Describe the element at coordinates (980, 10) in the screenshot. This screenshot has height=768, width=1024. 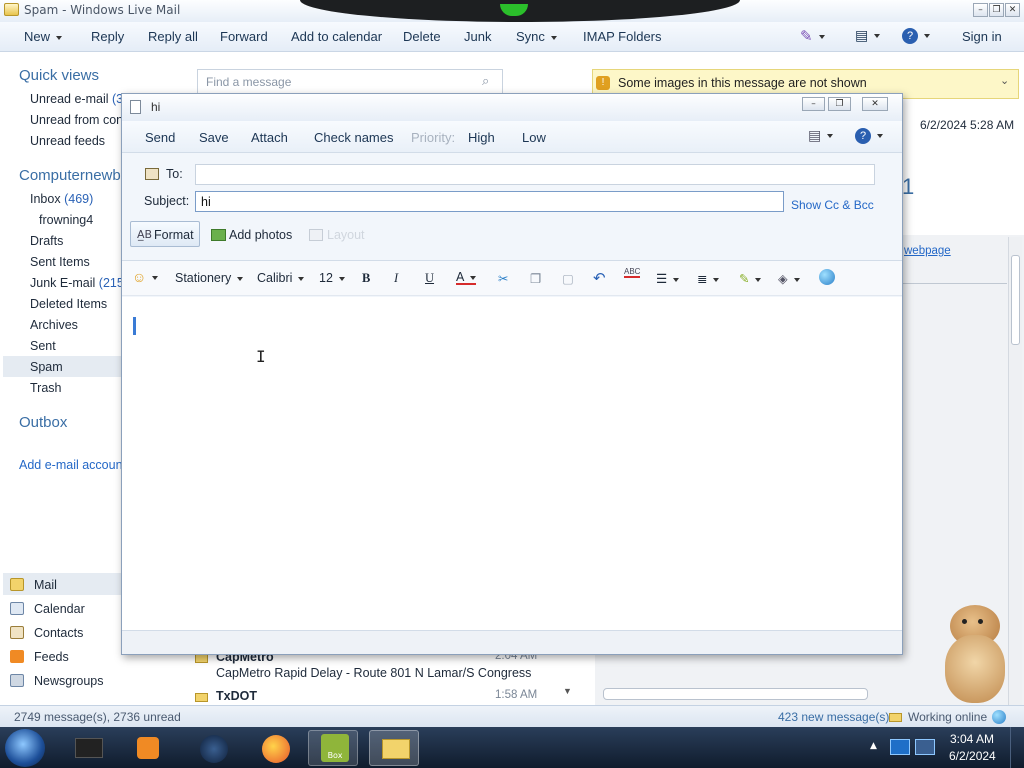
I see `minimize-button: –` at that location.